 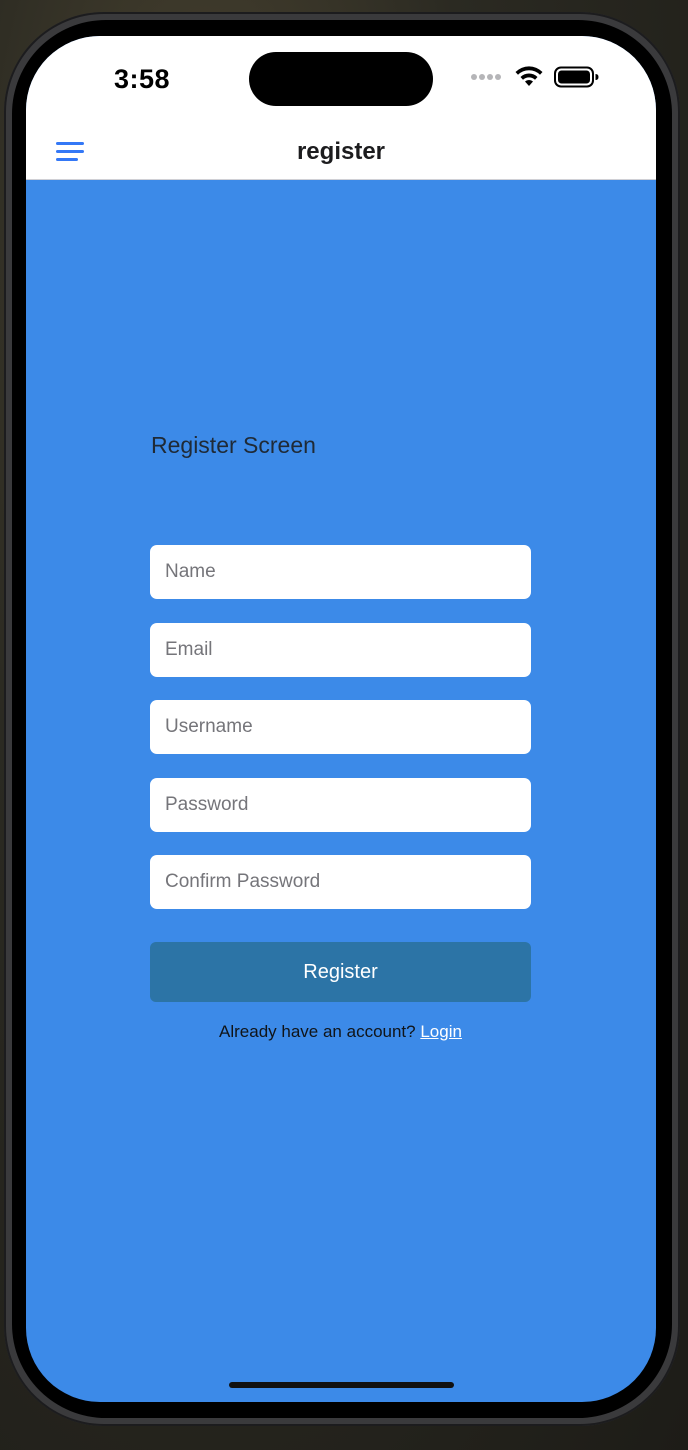 What do you see at coordinates (233, 445) in the screenshot?
I see `screen-heading: Register Screen` at bounding box center [233, 445].